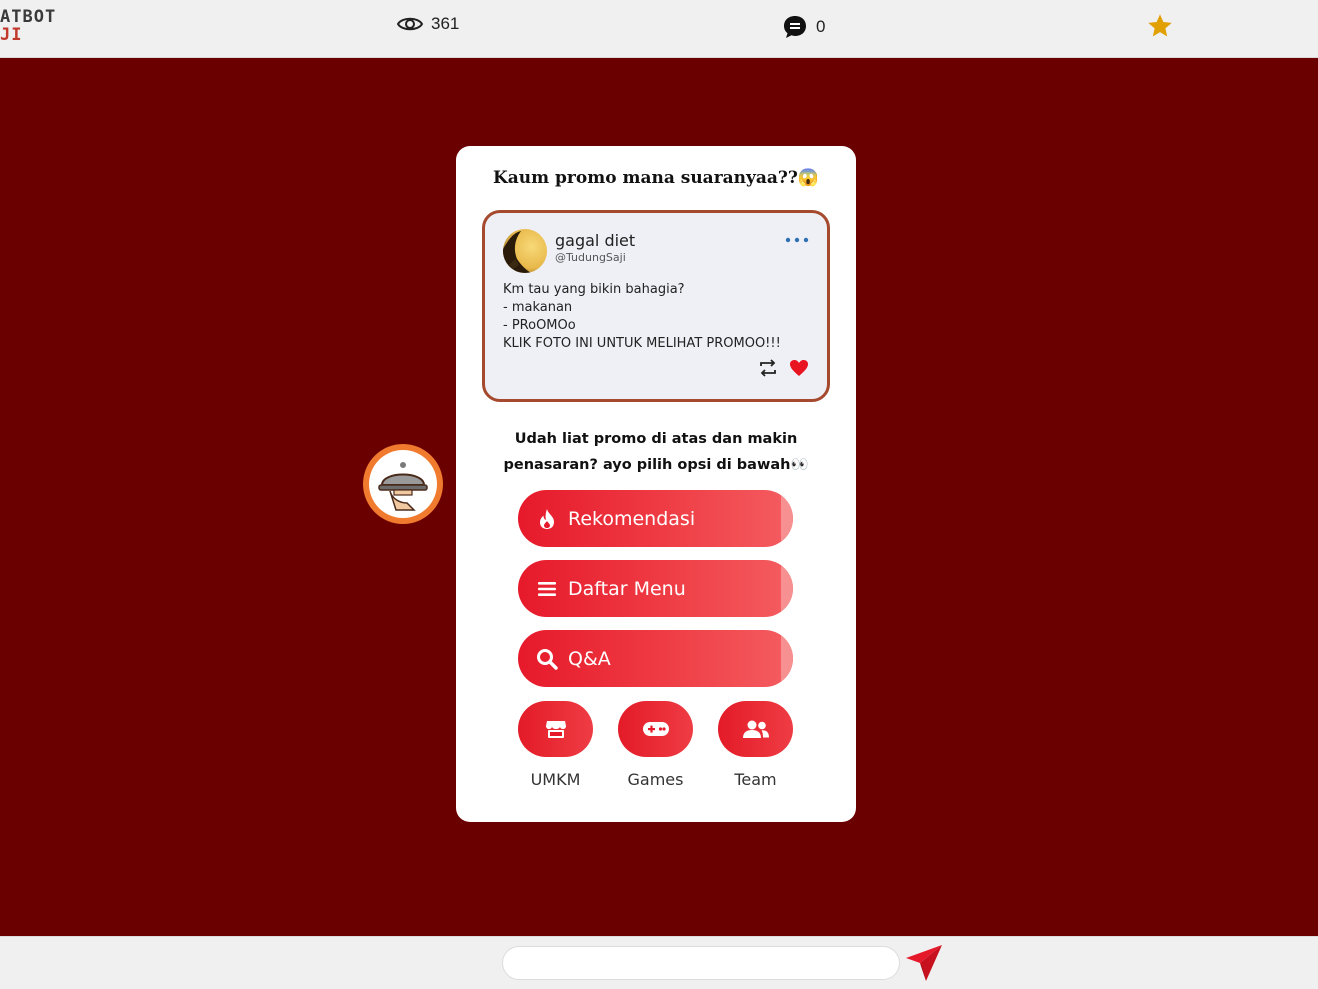  What do you see at coordinates (655, 779) in the screenshot?
I see `games-label: Games` at bounding box center [655, 779].